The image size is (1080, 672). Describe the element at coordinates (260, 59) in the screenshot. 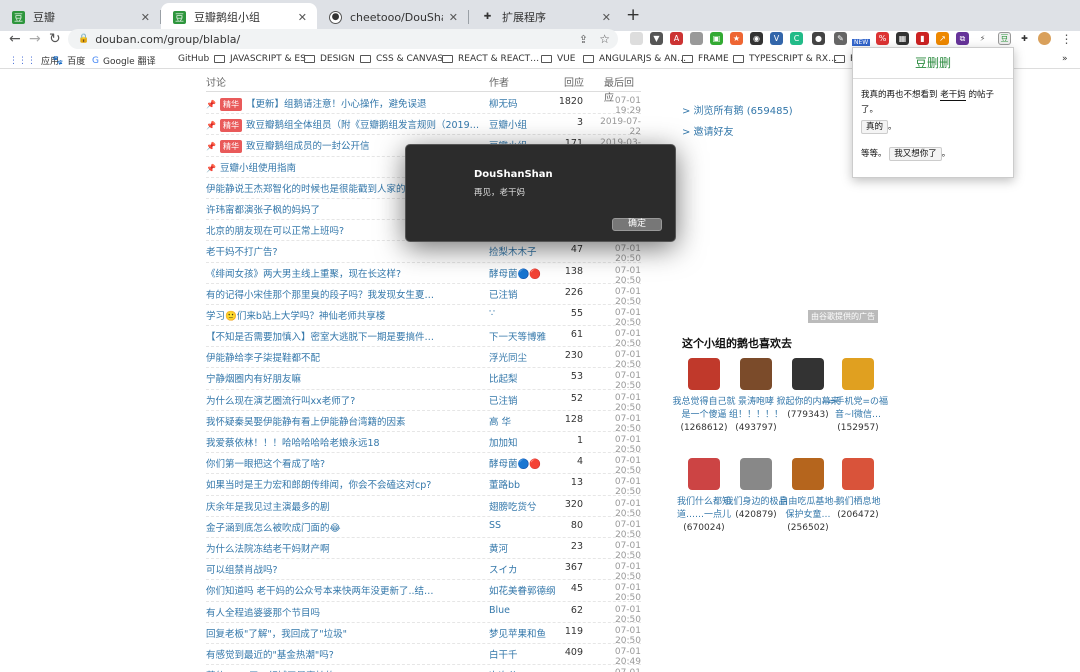

I see `bookmark-folder: JAVASCRIPT & ES` at that location.